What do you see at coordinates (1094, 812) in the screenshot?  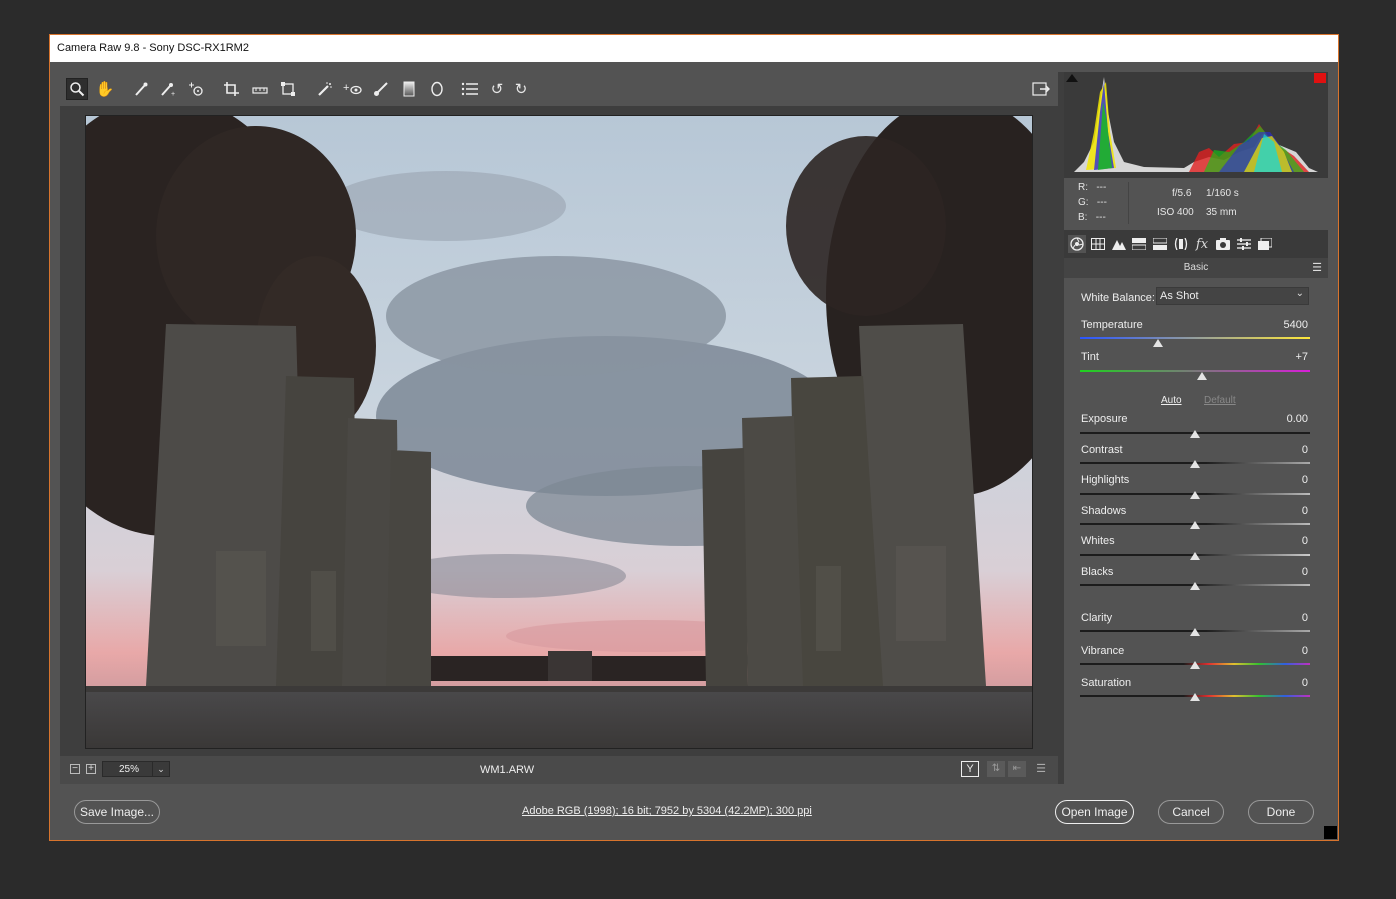 I see `open-image-button: Open Image` at bounding box center [1094, 812].